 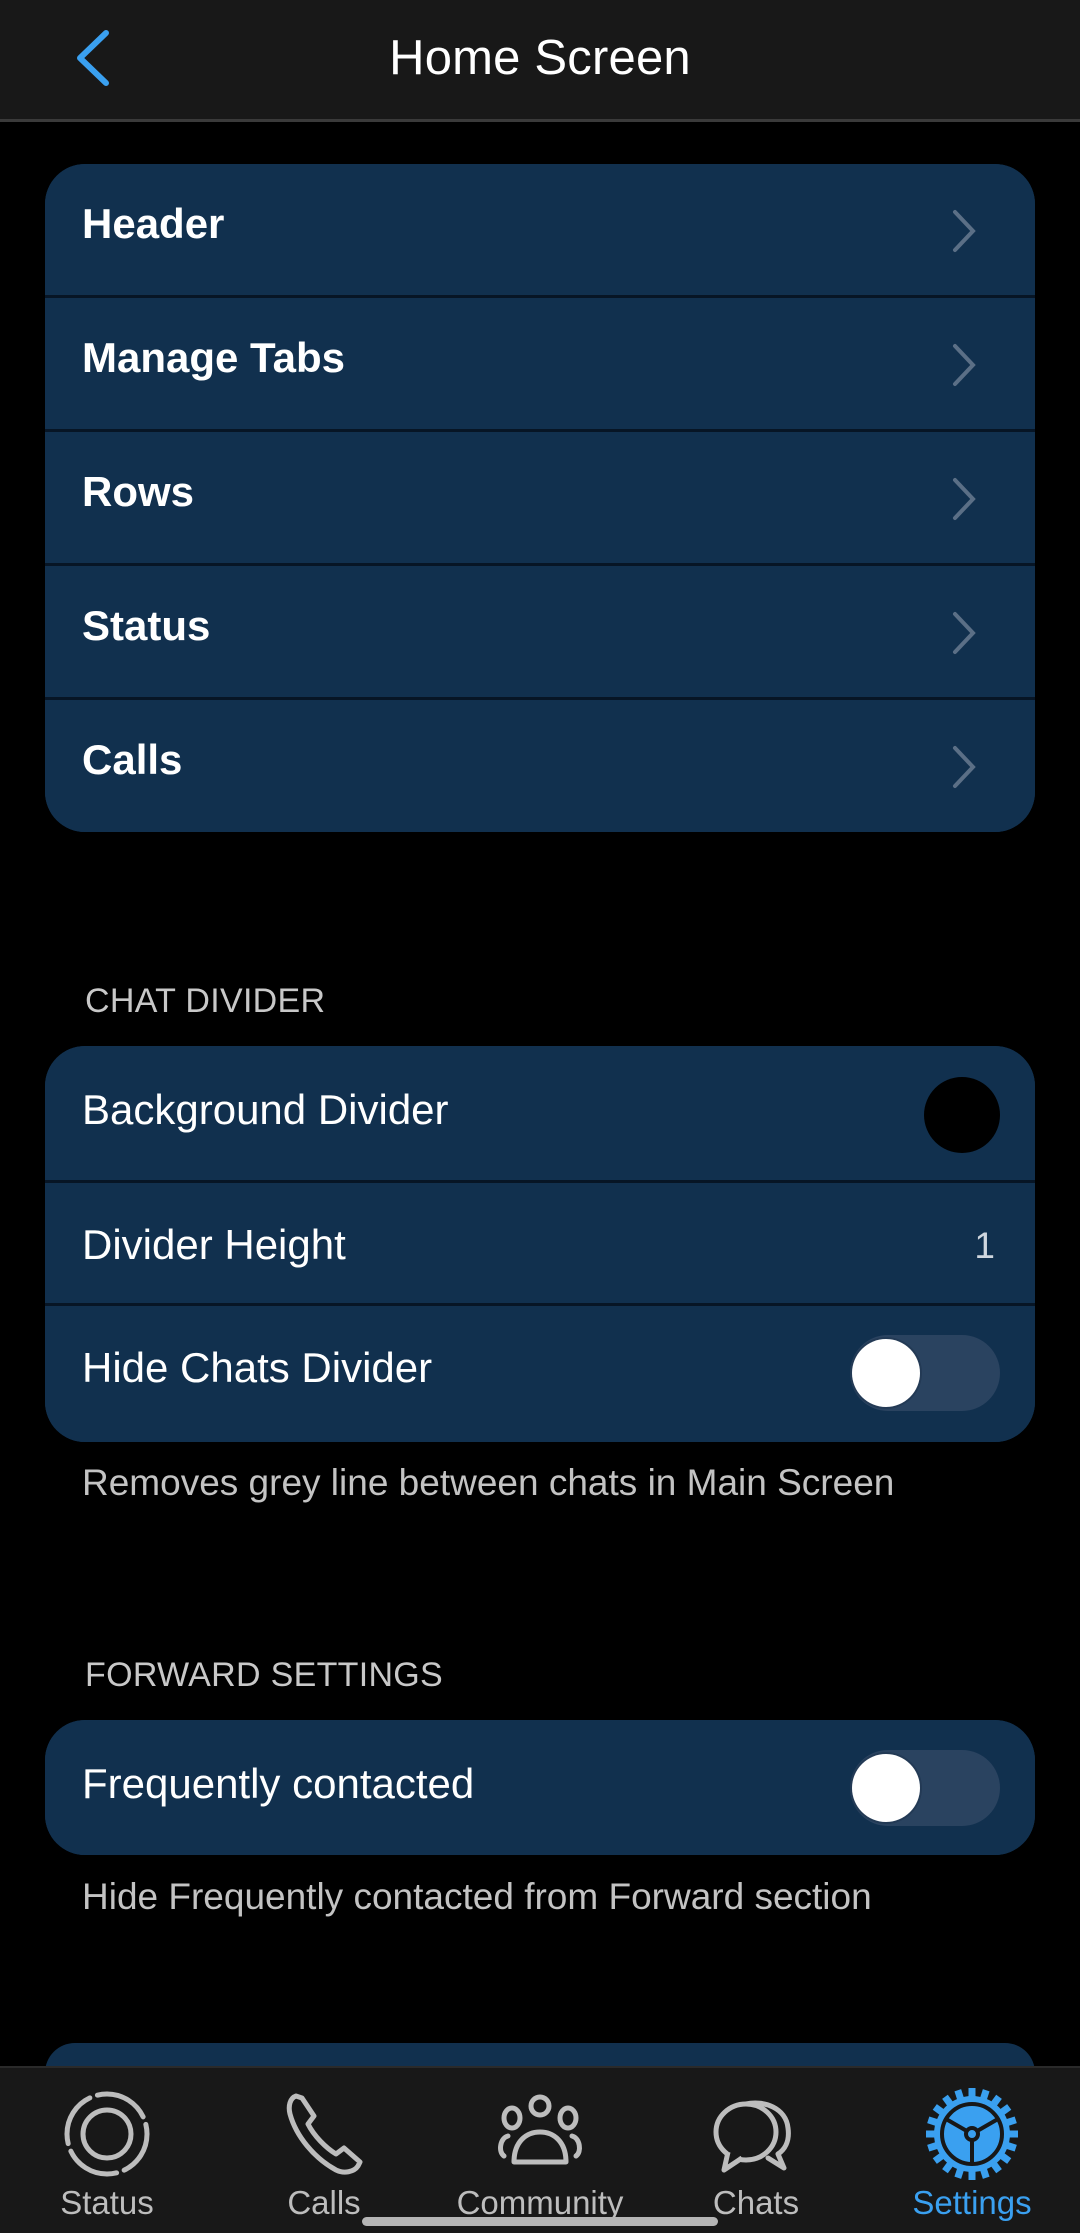 I want to click on menu-item-calls: Calls, so click(x=540, y=766).